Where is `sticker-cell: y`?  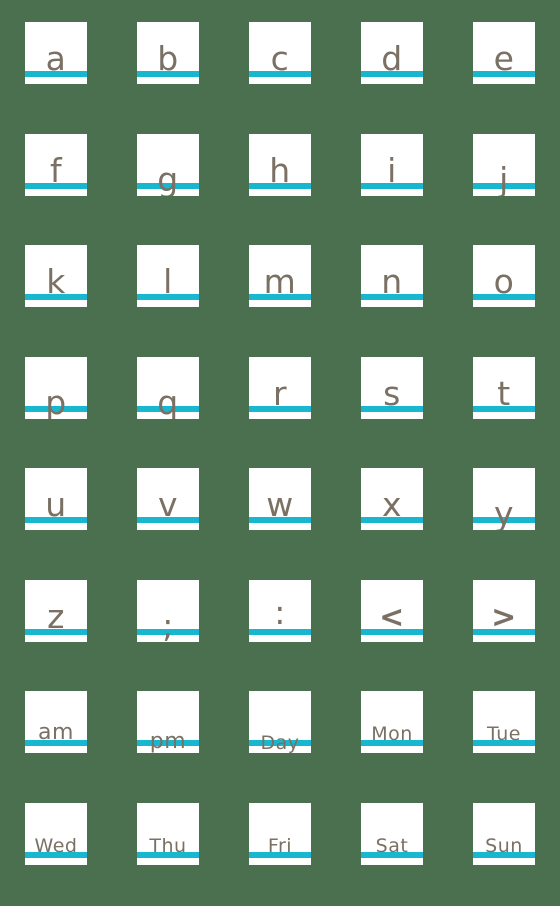
sticker-cell: y is located at coordinates (504, 516).